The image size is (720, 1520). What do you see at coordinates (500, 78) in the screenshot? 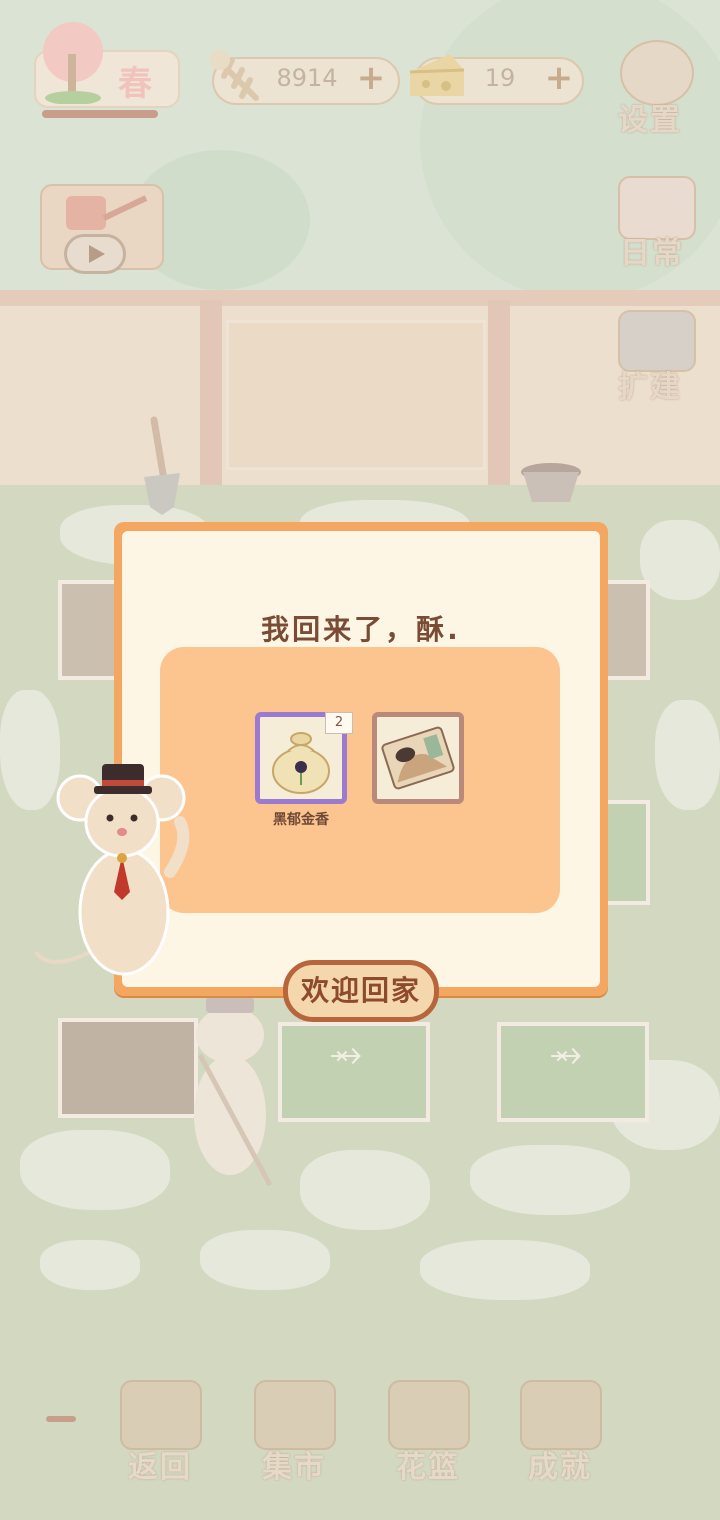
I see `cheese-currency-value: 19` at bounding box center [500, 78].